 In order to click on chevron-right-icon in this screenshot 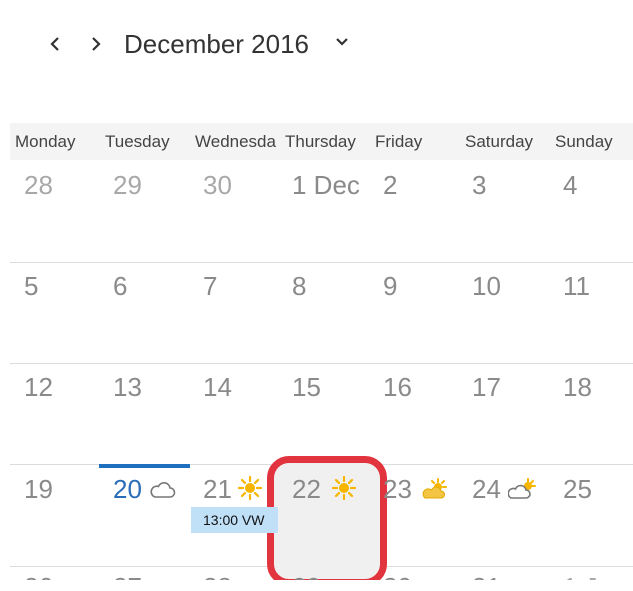, I will do `click(96, 44)`.